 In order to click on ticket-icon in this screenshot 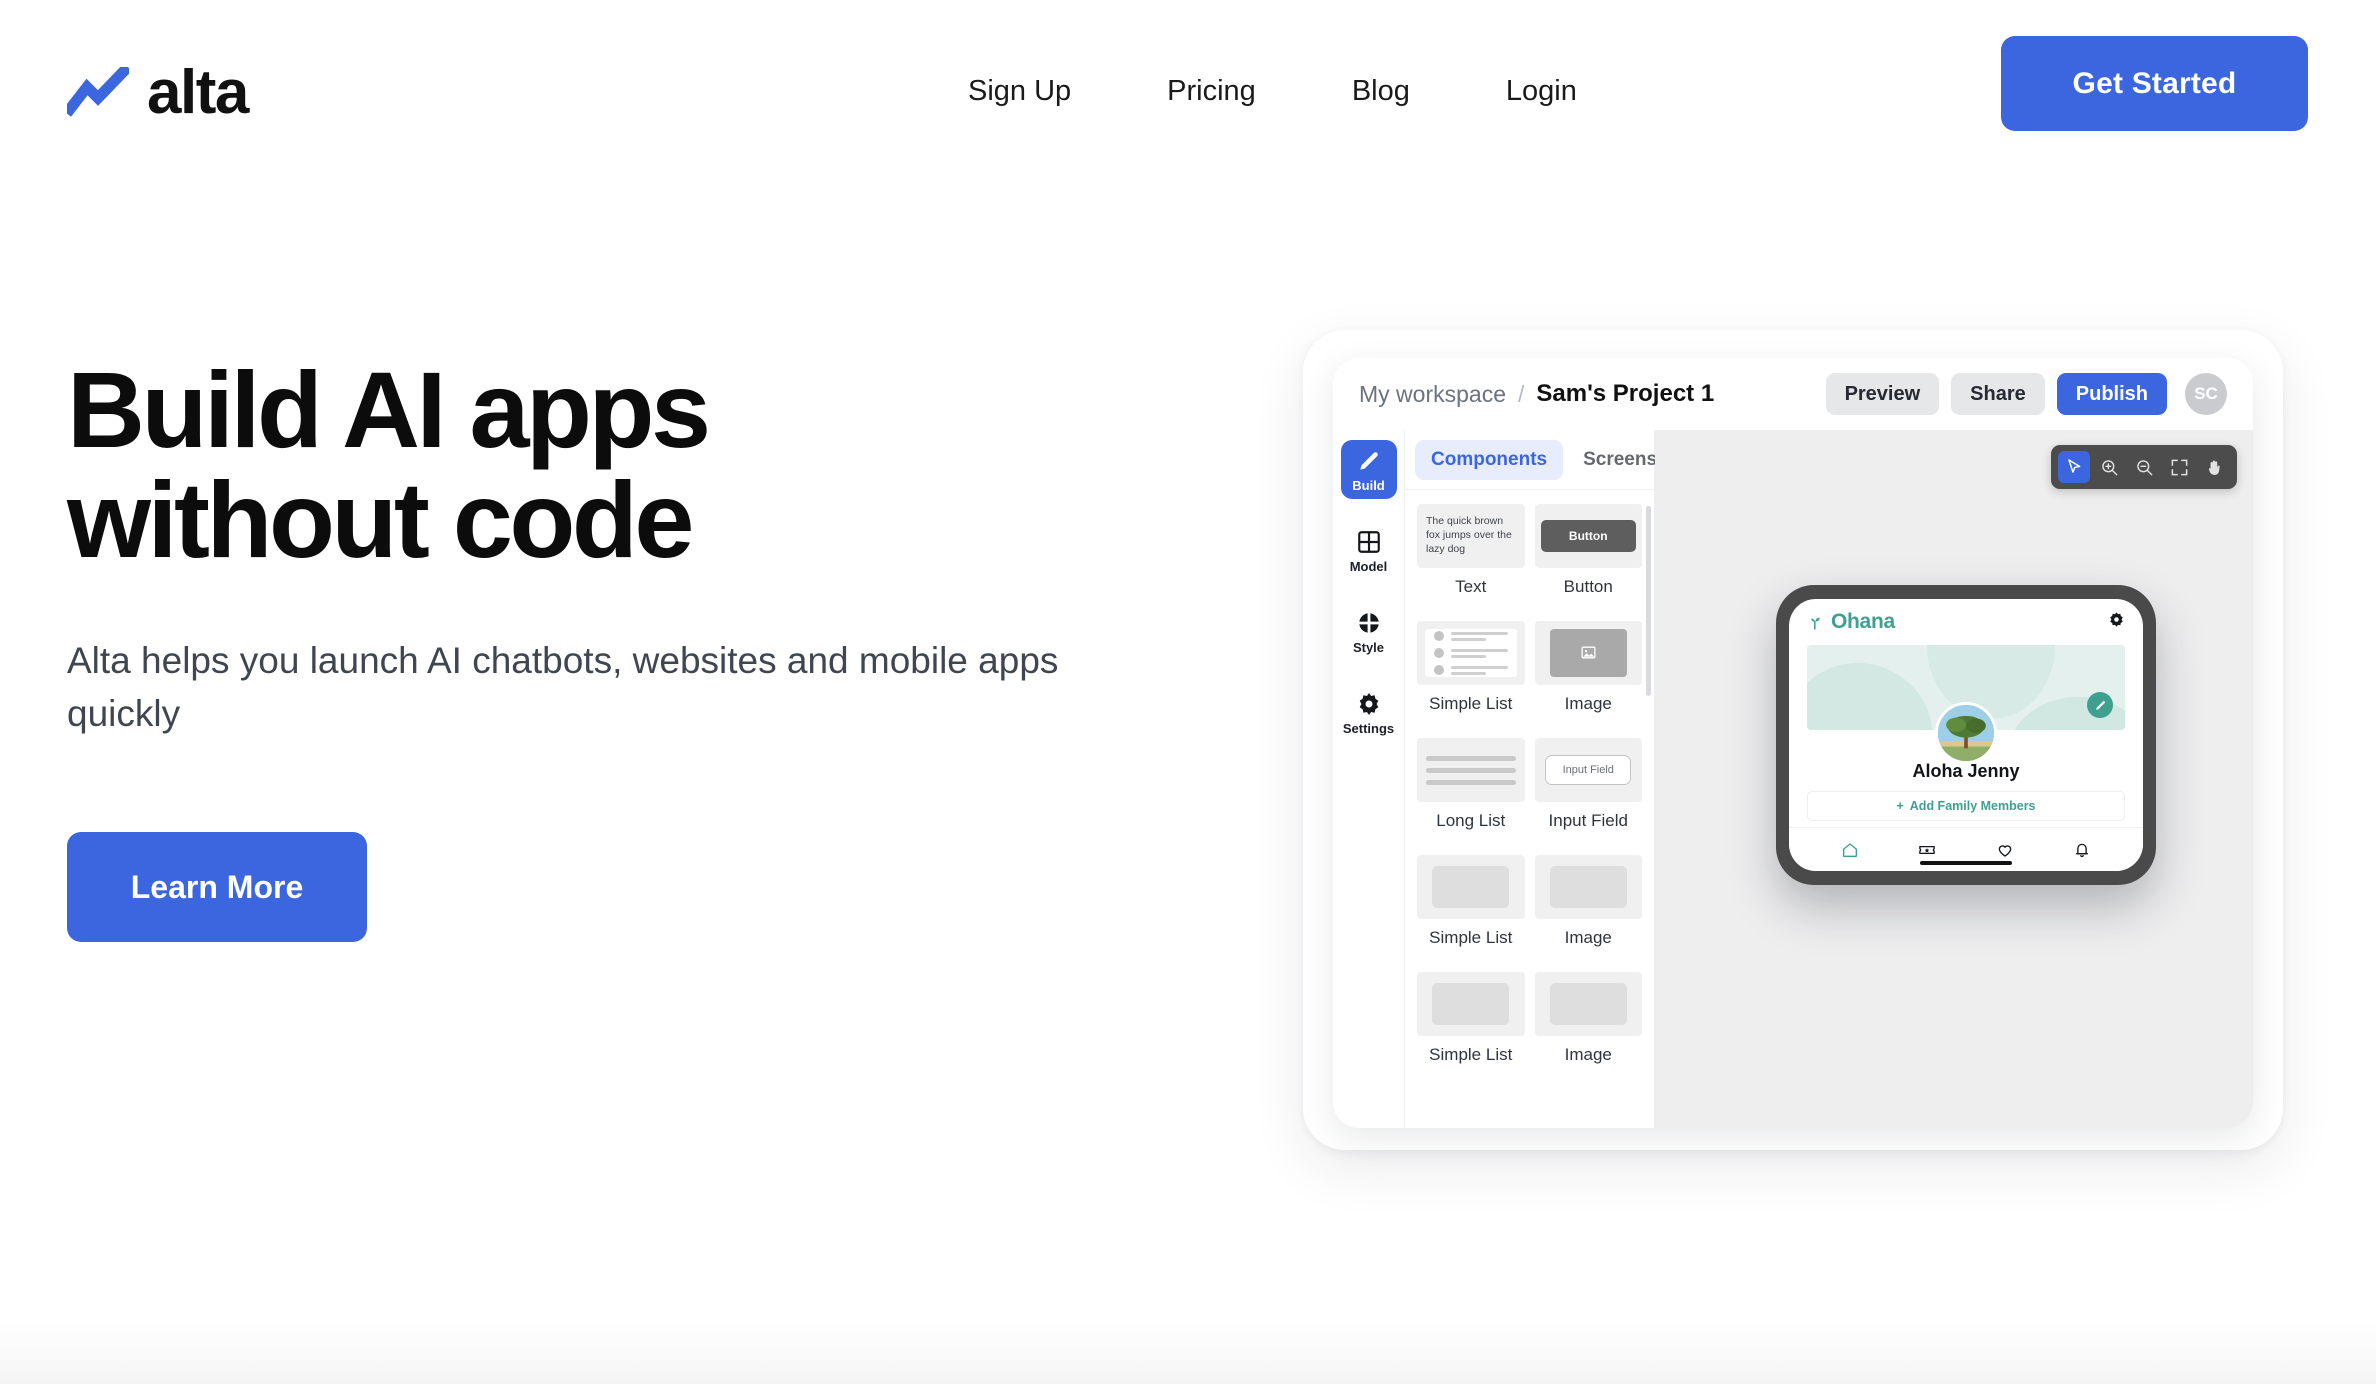, I will do `click(1927, 850)`.